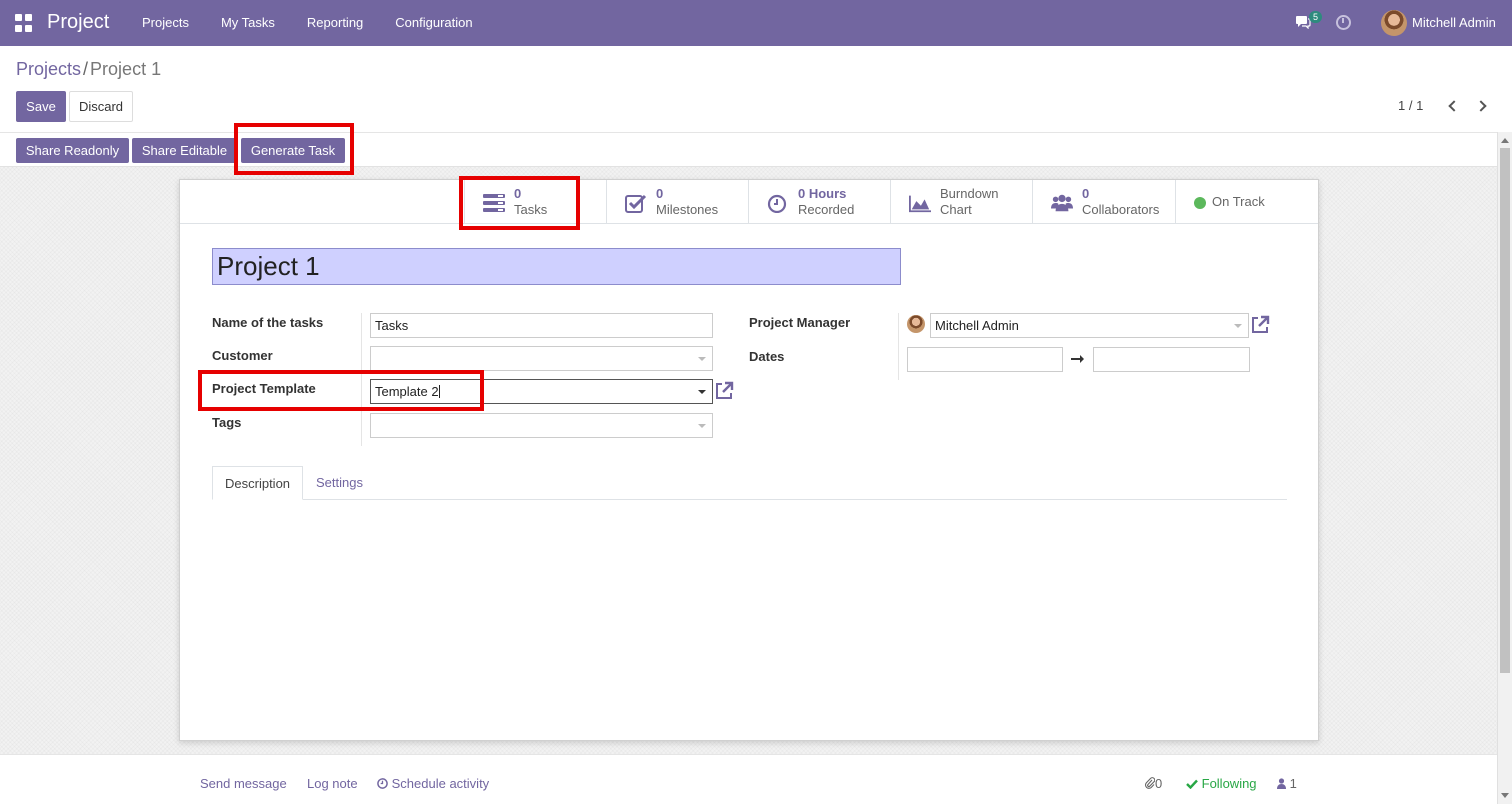  Describe the element at coordinates (777, 203) in the screenshot. I see `clock-icon` at that location.